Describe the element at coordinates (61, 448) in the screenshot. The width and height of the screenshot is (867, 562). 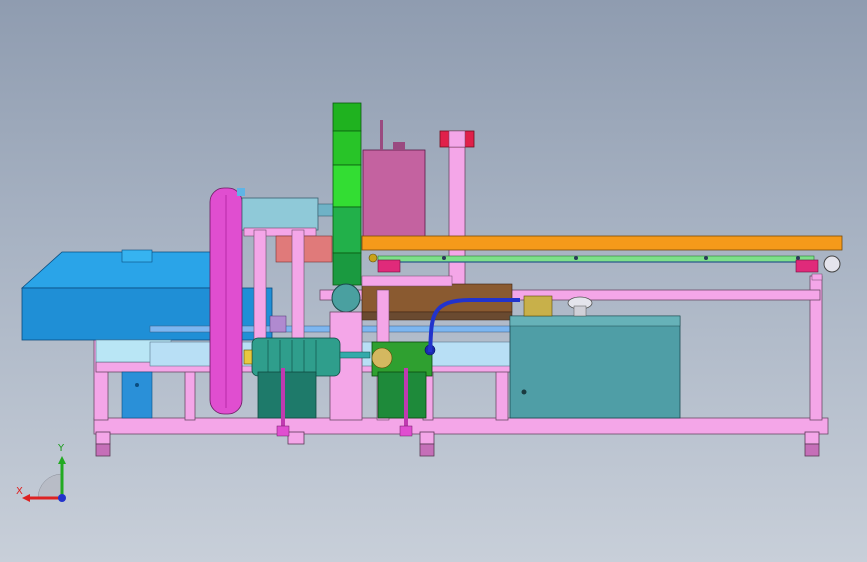
I see `axis-y-label: Y` at that location.